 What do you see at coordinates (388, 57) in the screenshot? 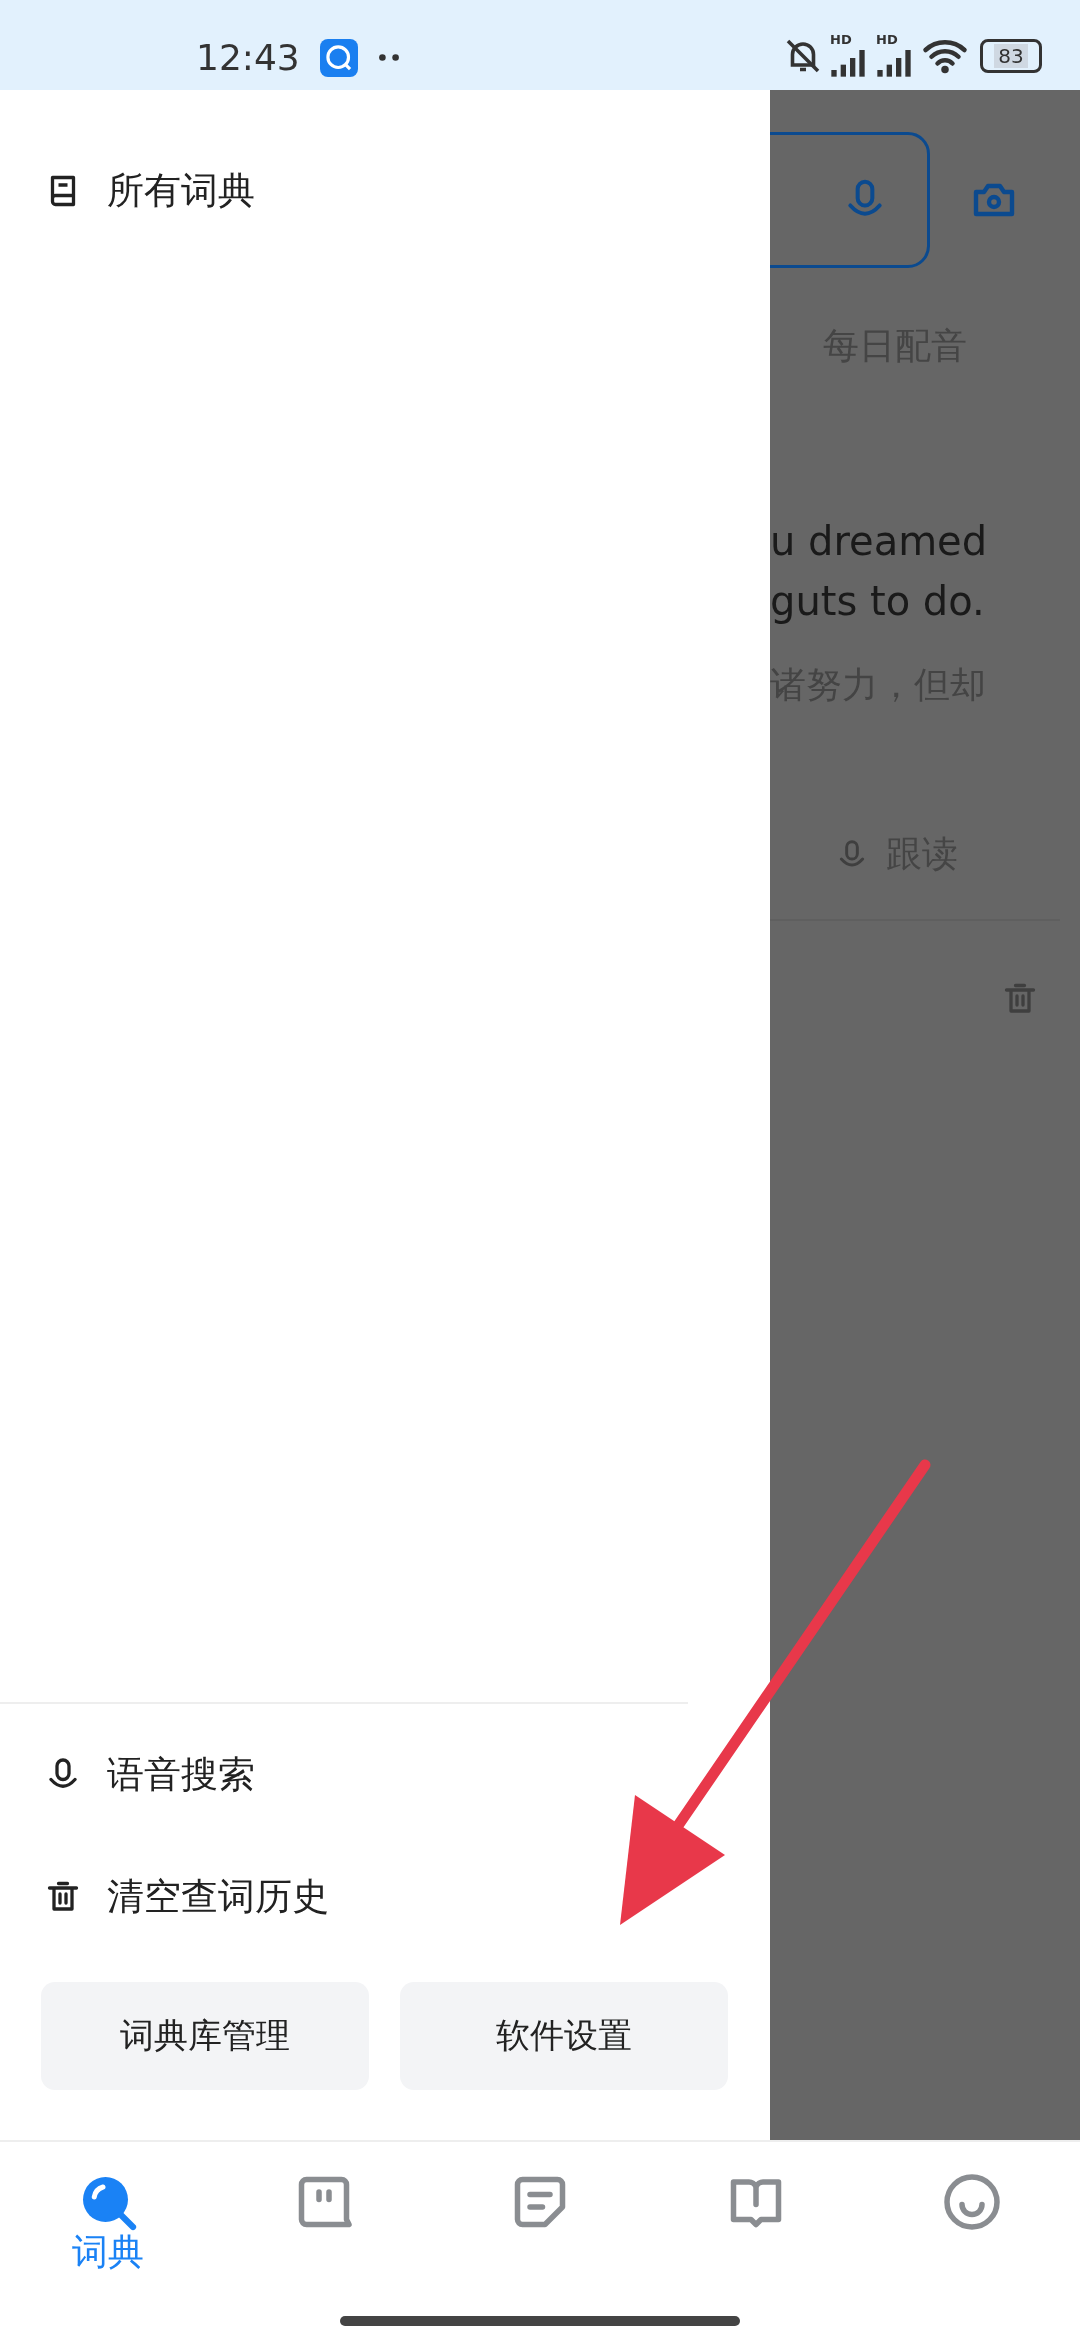
I see `more-notifications-icon` at bounding box center [388, 57].